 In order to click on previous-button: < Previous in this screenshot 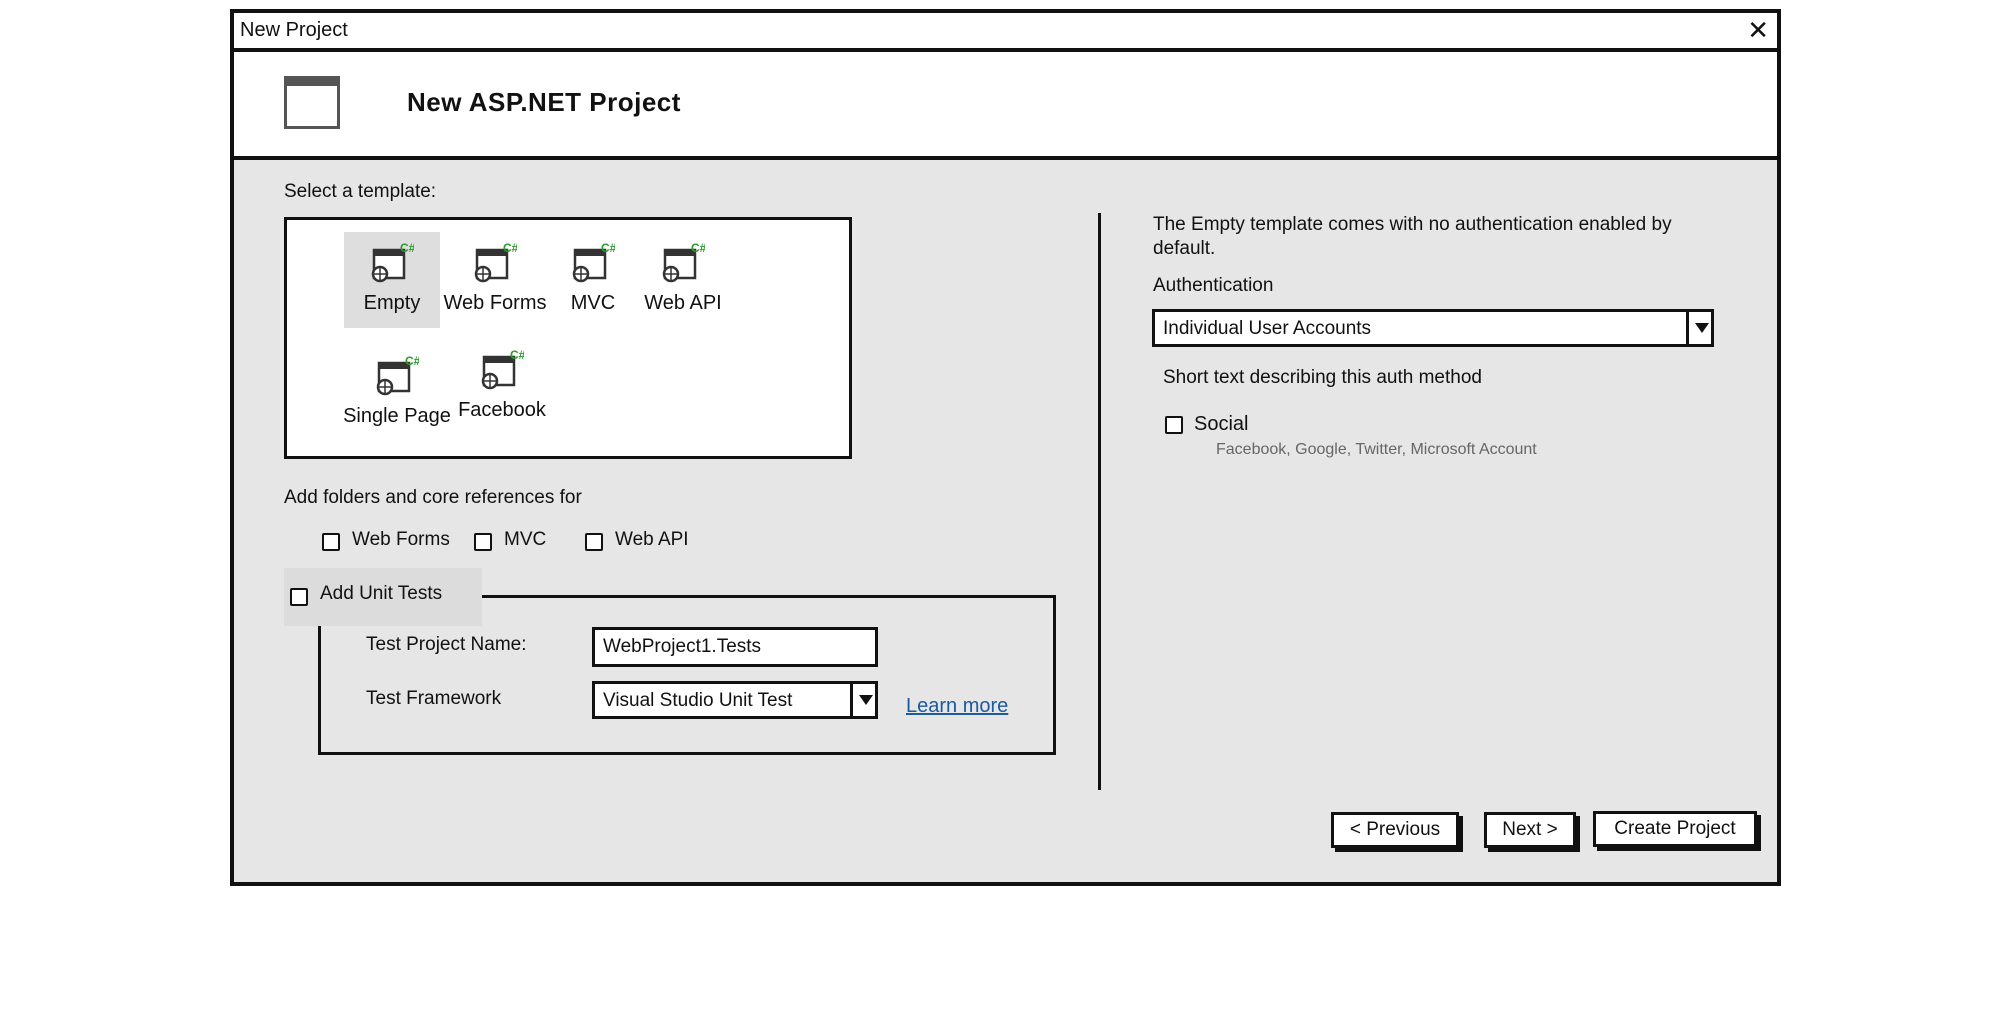, I will do `click(1395, 830)`.